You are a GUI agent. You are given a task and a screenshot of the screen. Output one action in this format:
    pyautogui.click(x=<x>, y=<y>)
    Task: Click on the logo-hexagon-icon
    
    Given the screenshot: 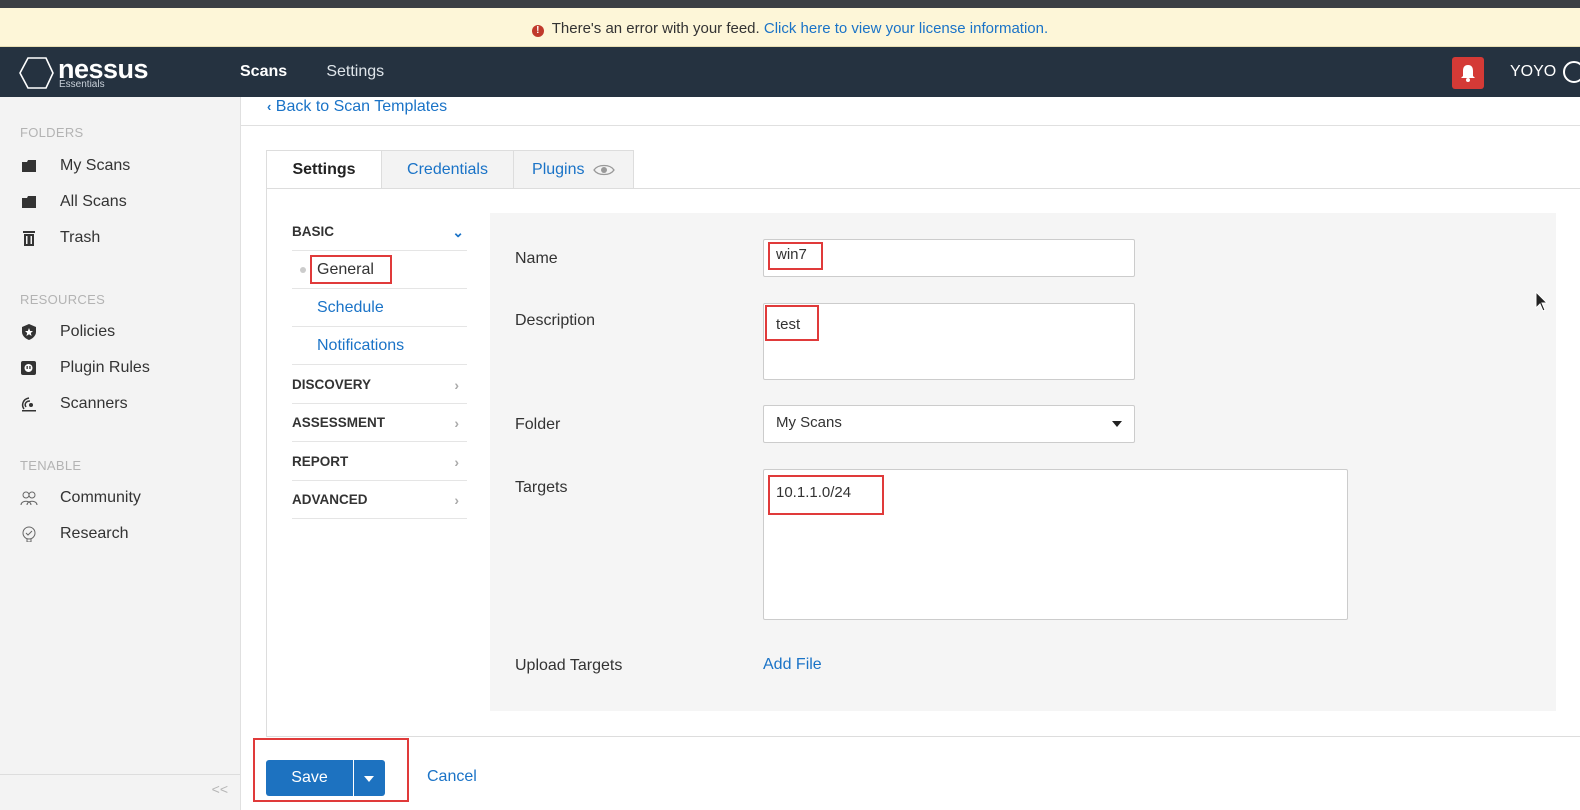 What is the action you would take?
    pyautogui.click(x=36, y=73)
    